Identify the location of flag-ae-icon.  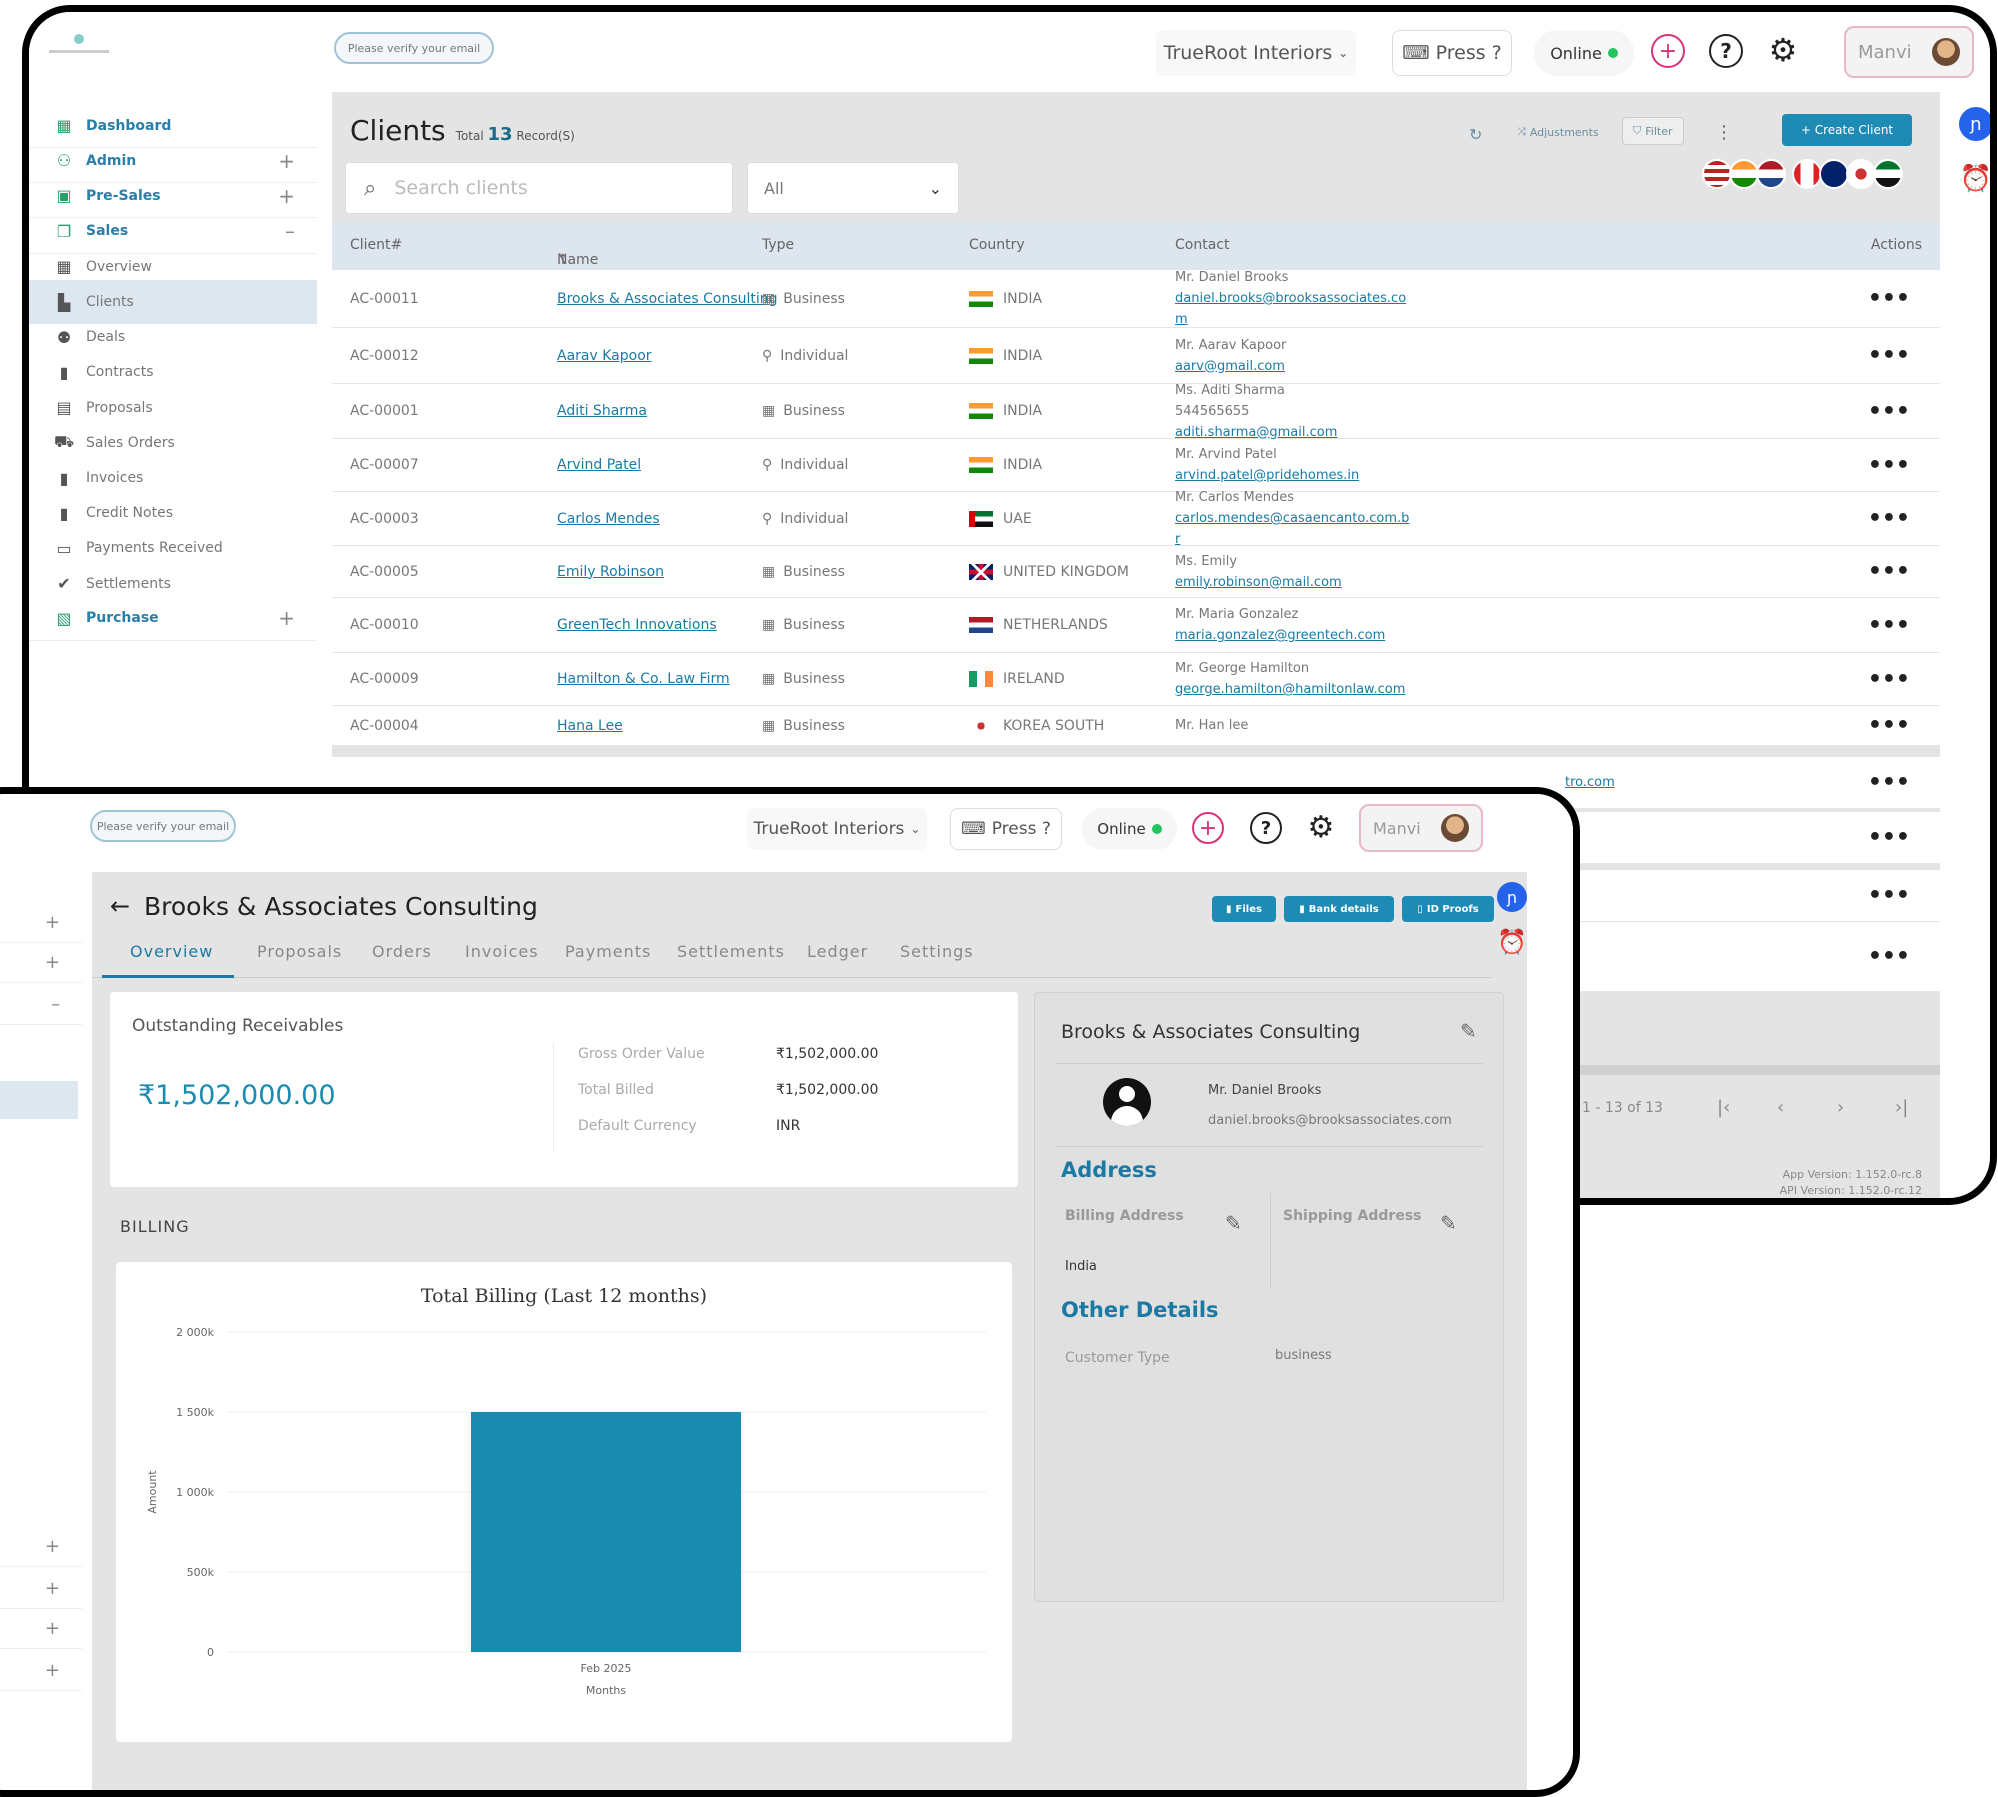
(1888, 174).